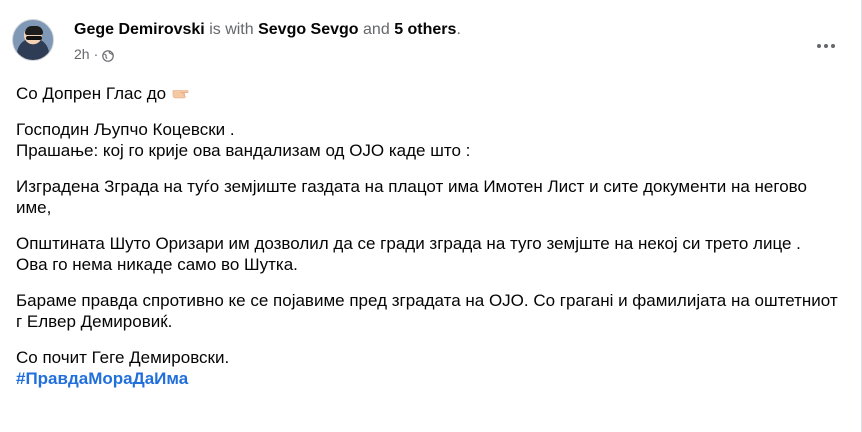 The height and width of the screenshot is (432, 862). Describe the element at coordinates (139, 29) in the screenshot. I see `author-name: Gege Demirovski` at that location.